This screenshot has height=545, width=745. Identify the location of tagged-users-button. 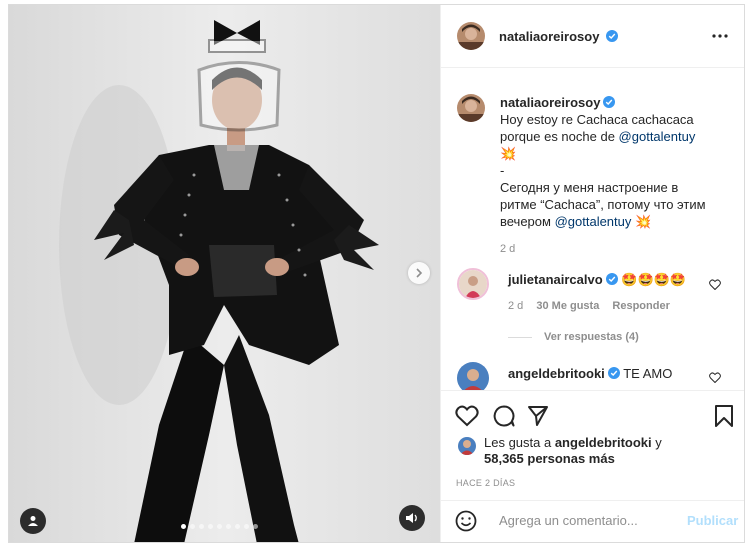
(33, 521).